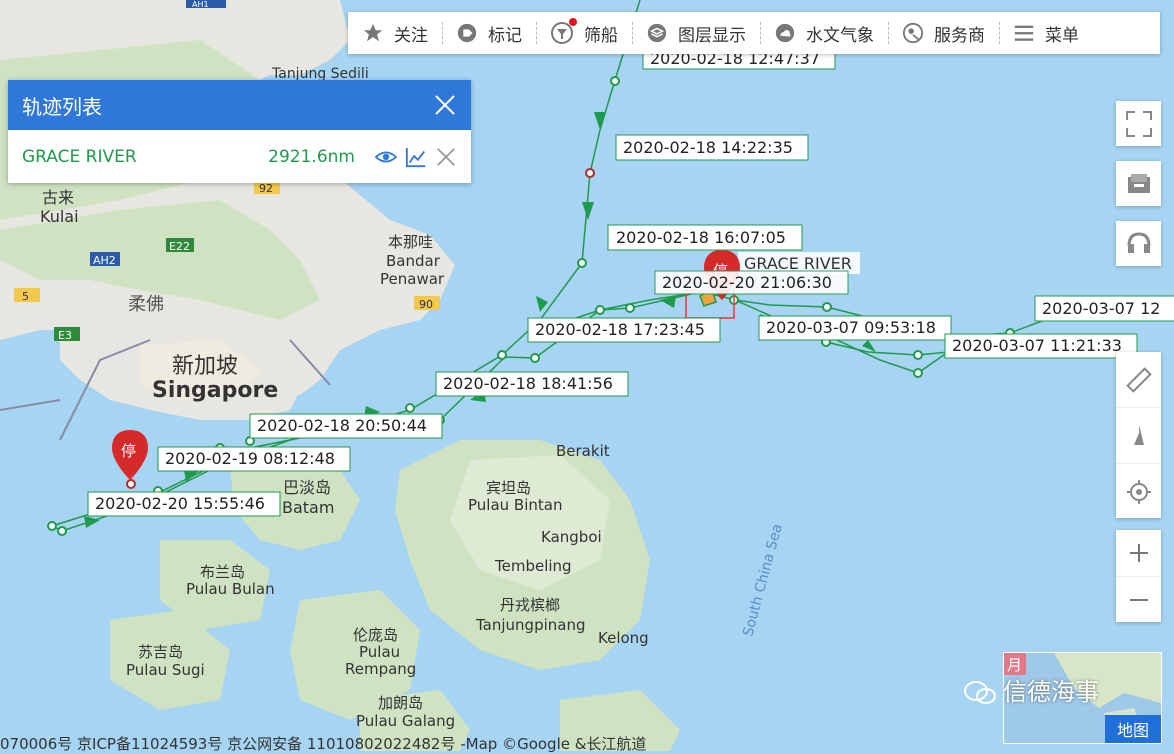 The image size is (1174, 754). What do you see at coordinates (128, 451) in the screenshot?
I see `svg-text: 停` at bounding box center [128, 451].